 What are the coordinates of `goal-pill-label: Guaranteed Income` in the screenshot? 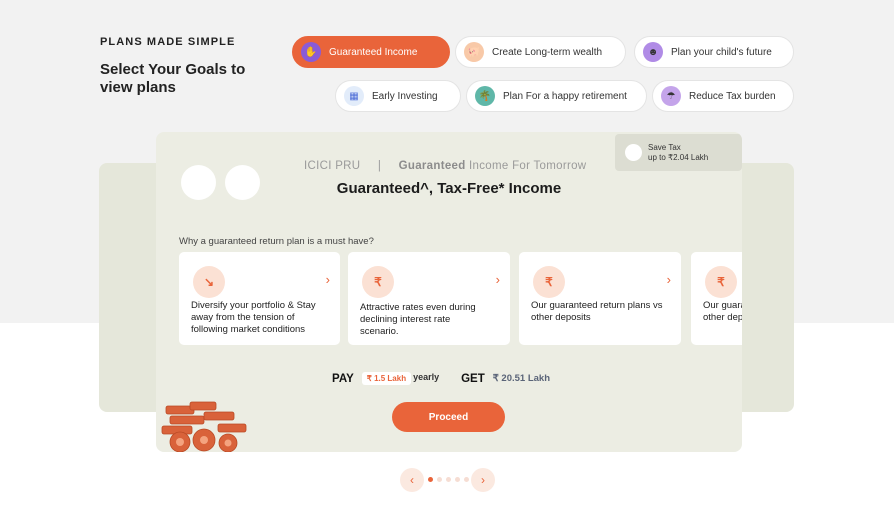 It's located at (373, 52).